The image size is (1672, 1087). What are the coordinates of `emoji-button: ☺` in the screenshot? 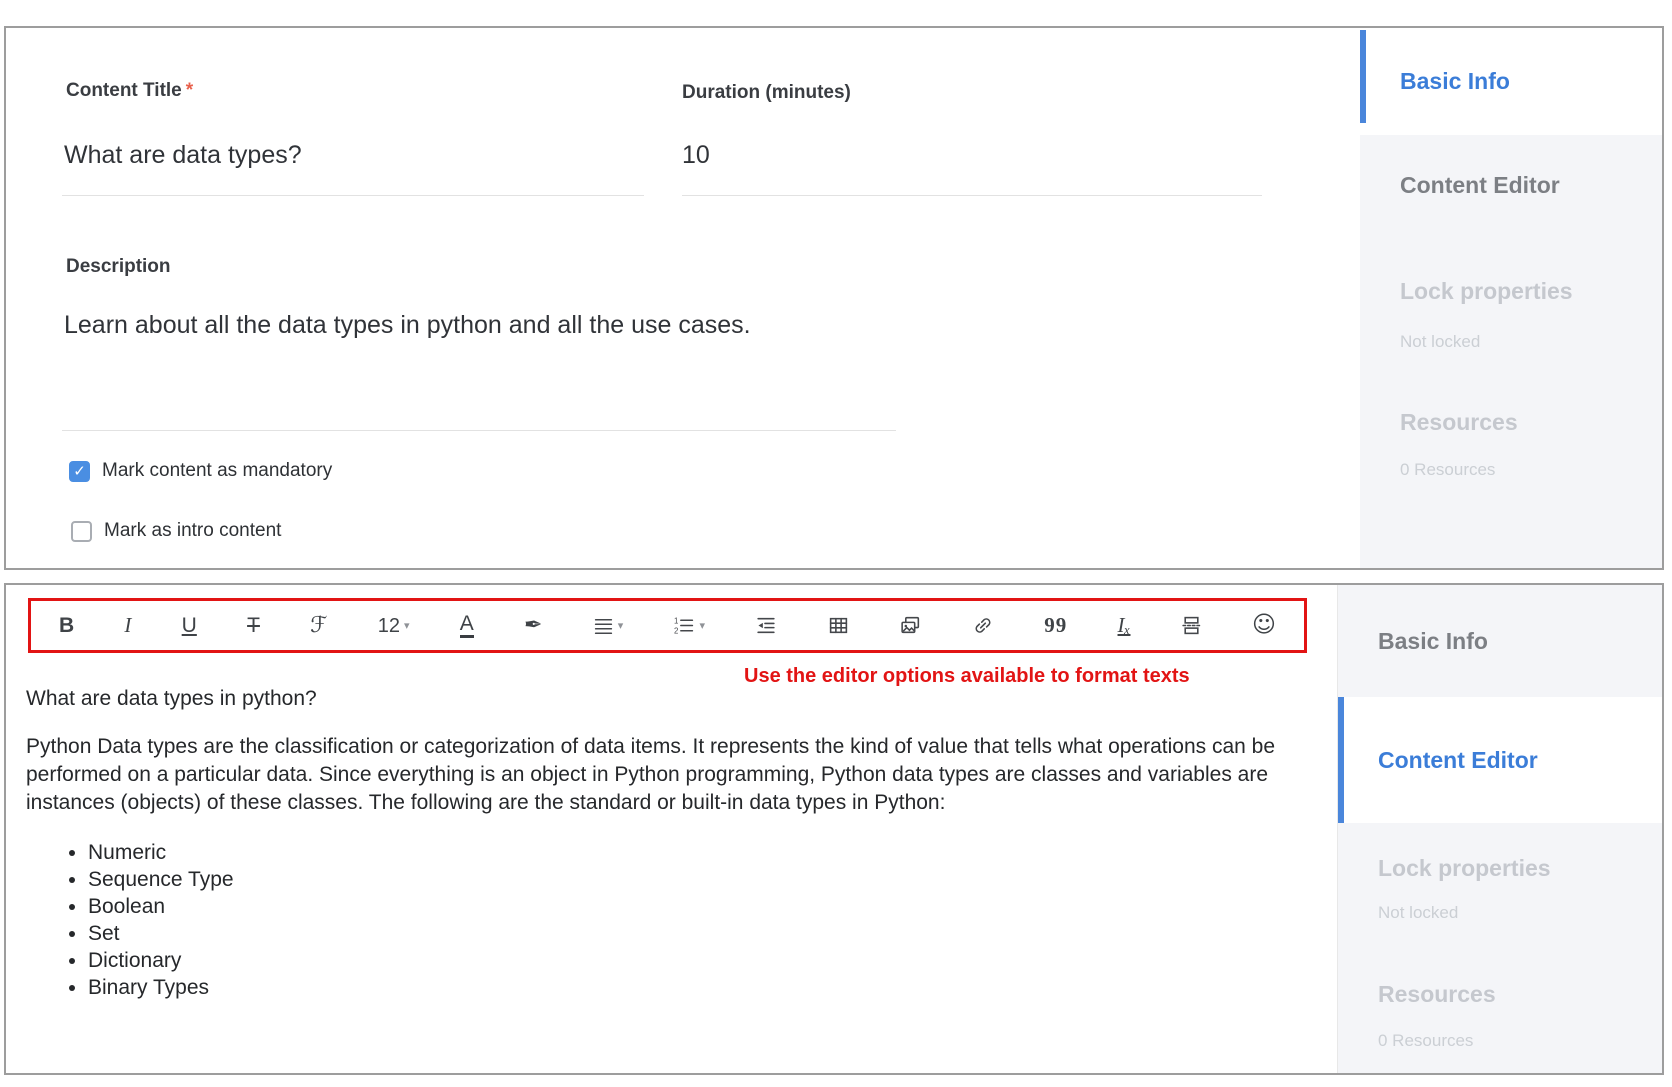 It's located at (1264, 625).